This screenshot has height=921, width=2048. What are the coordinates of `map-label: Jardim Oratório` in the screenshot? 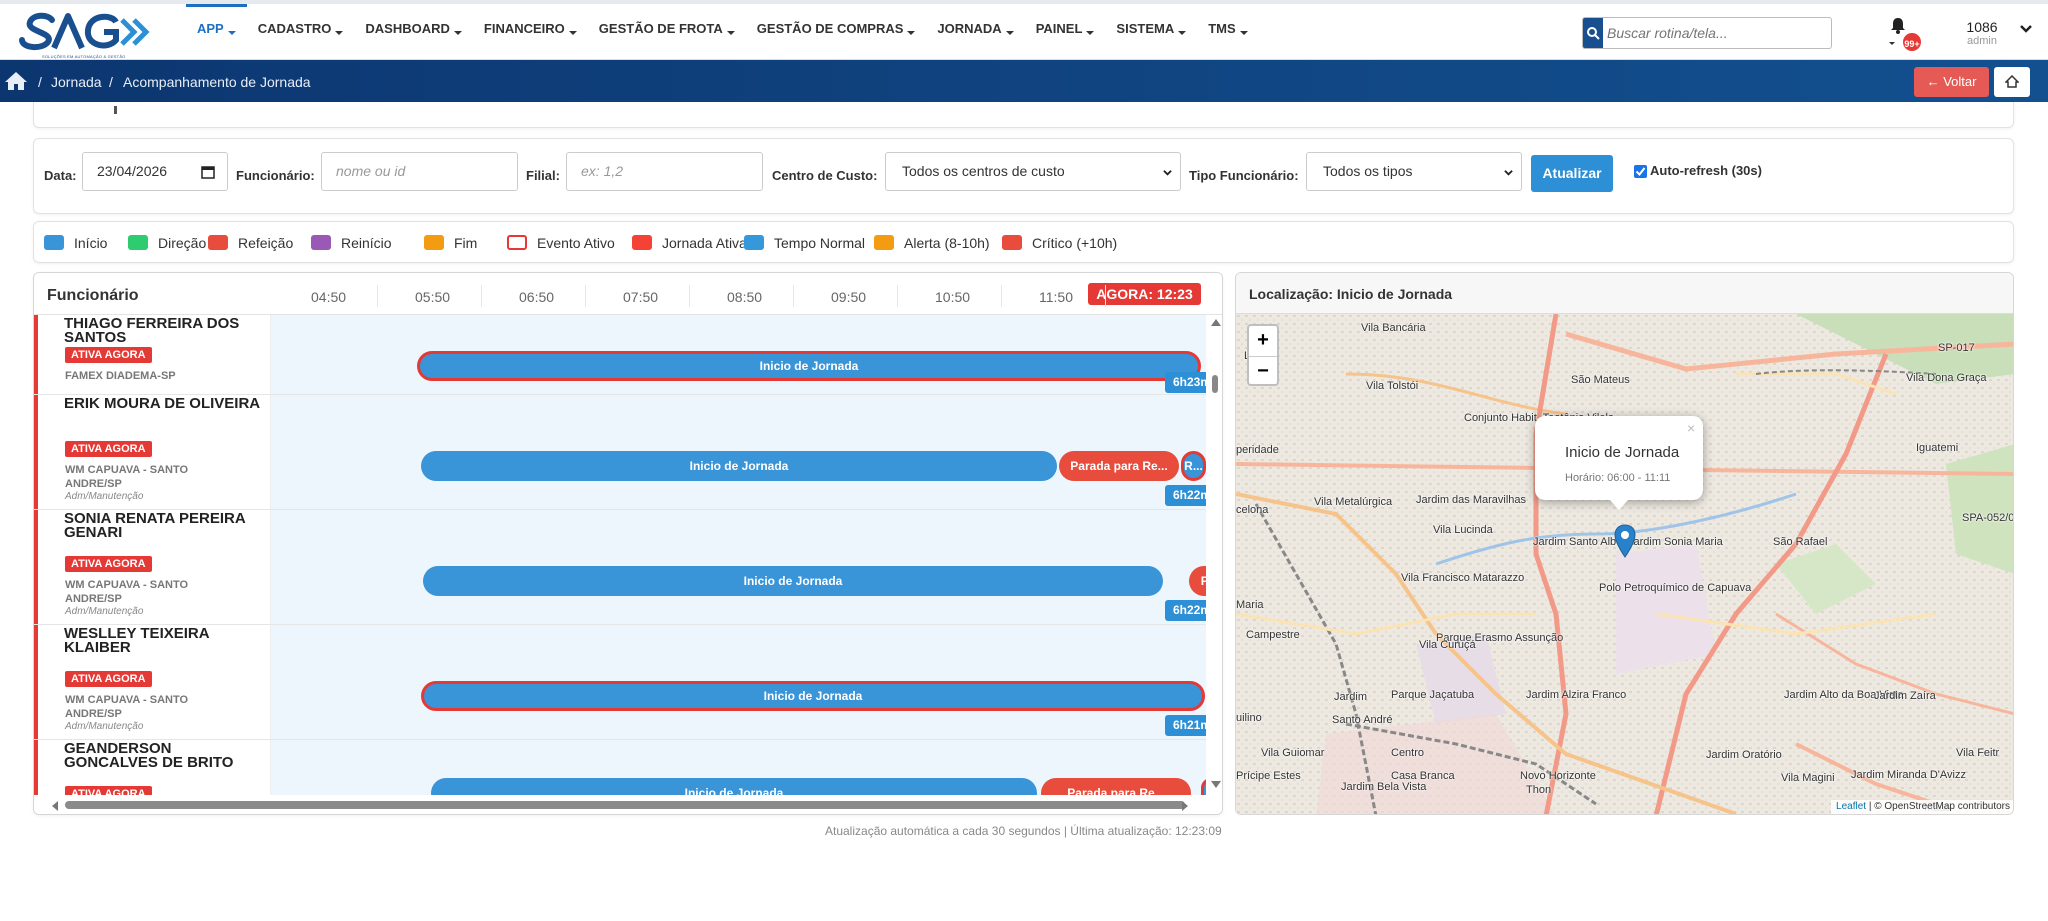 It's located at (1744, 755).